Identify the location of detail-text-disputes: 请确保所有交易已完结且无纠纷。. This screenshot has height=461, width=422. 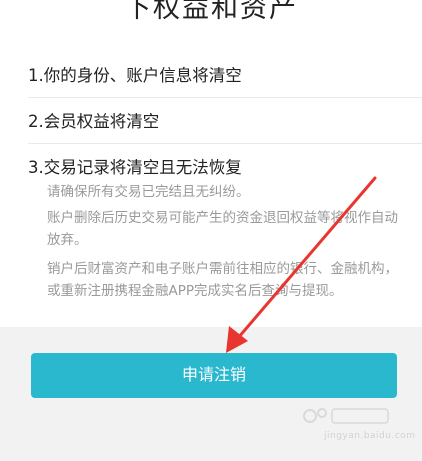
(148, 192).